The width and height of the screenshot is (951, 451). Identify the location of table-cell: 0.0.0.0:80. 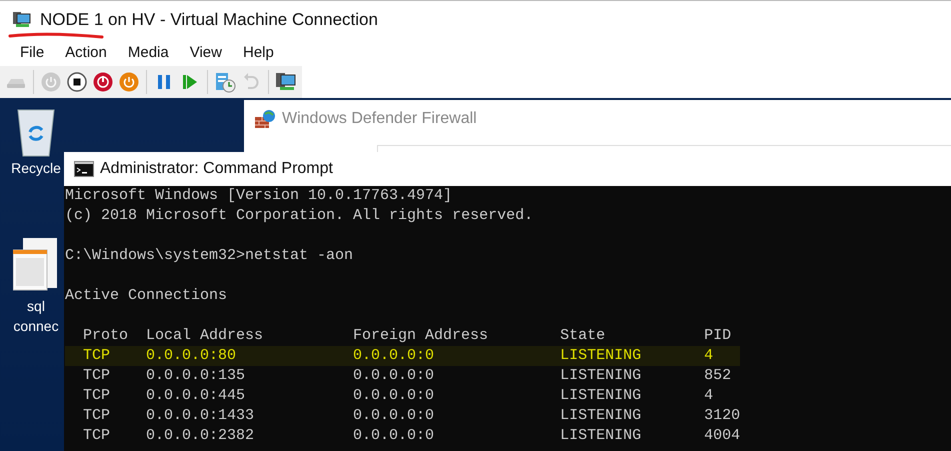
(191, 355).